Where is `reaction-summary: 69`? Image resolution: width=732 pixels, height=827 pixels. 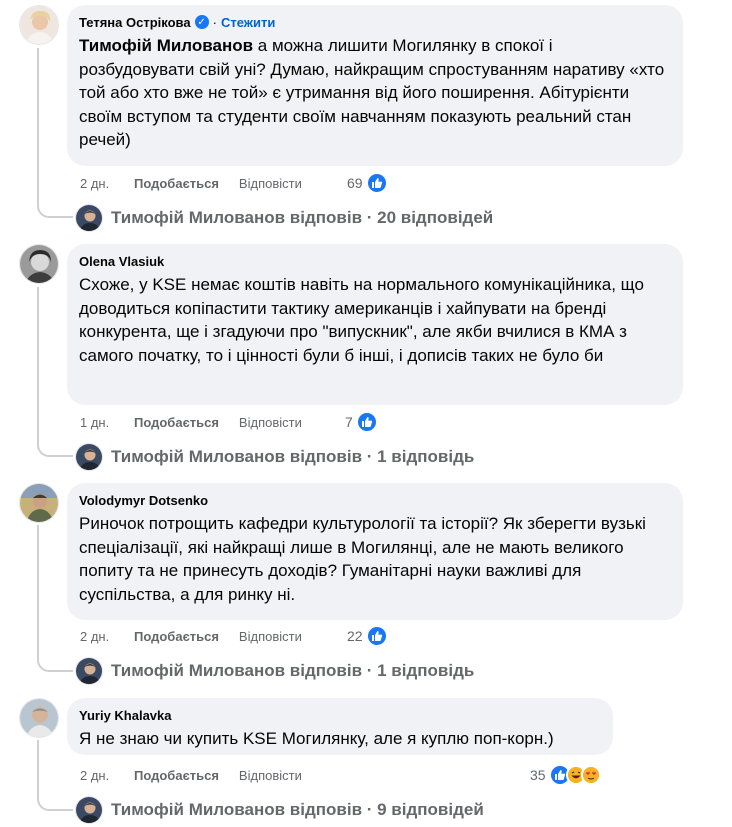 reaction-summary: 69 is located at coordinates (367, 183).